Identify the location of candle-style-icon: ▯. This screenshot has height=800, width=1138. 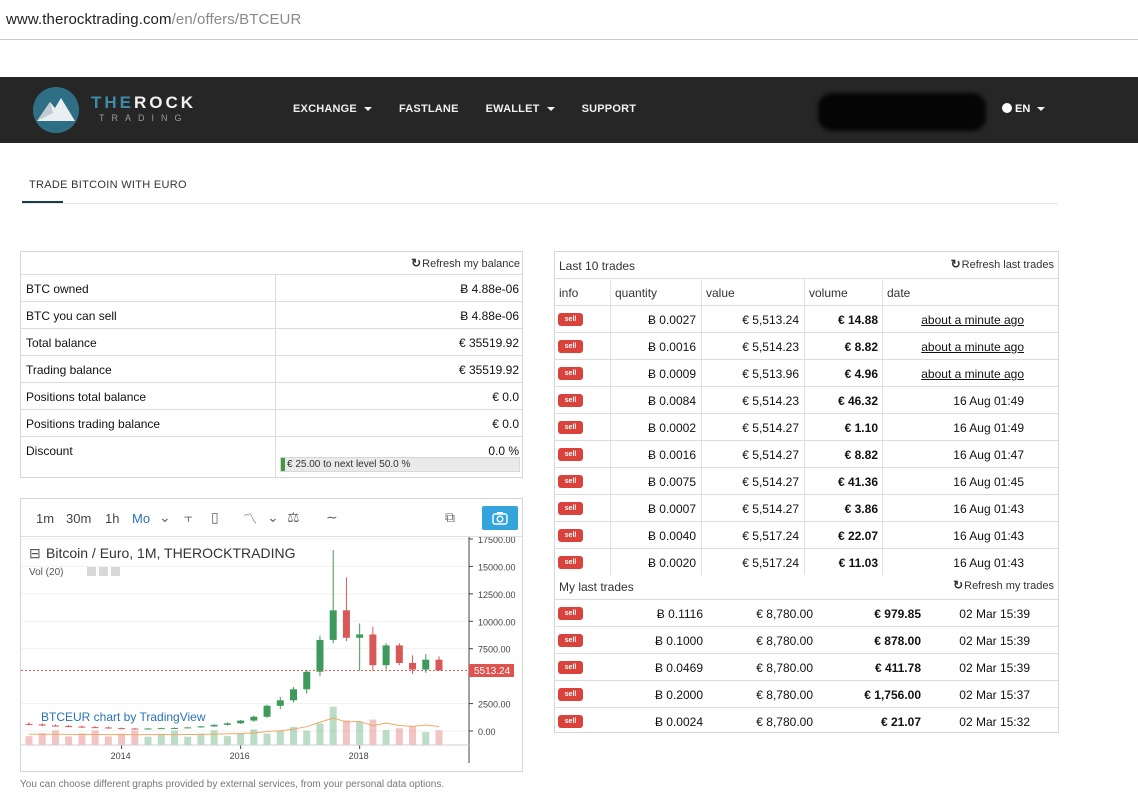
(215, 517).